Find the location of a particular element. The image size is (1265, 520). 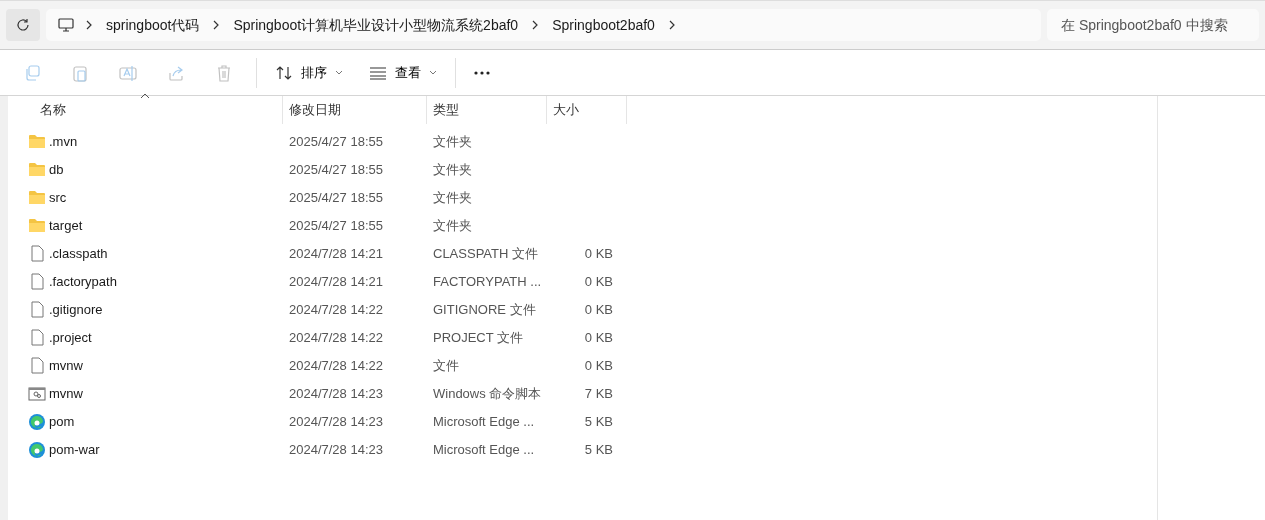

sort-button: 排序 is located at coordinates (309, 72).